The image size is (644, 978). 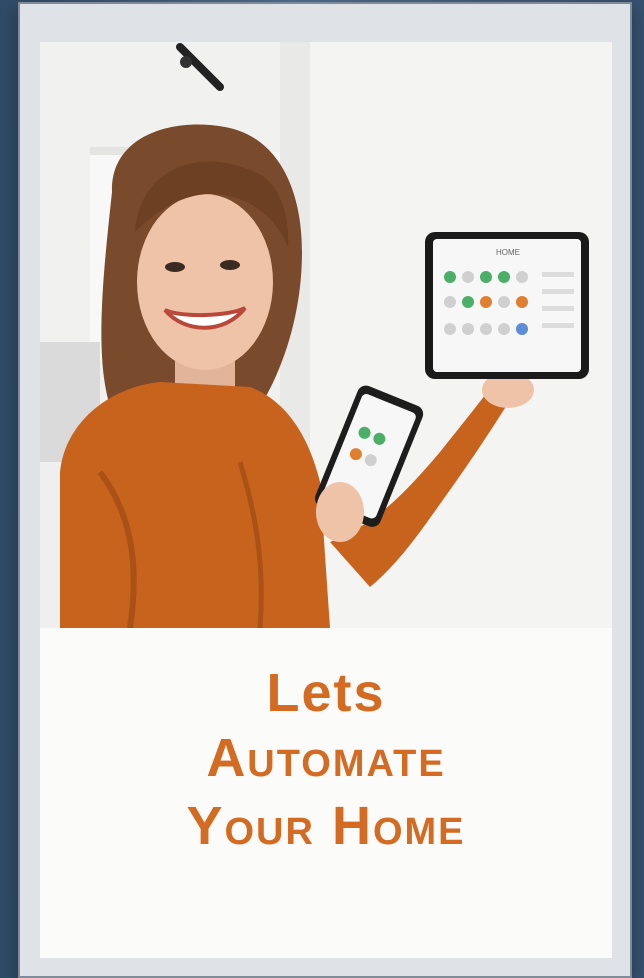 I want to click on headline-line-3: Your Home, so click(x=326, y=826).